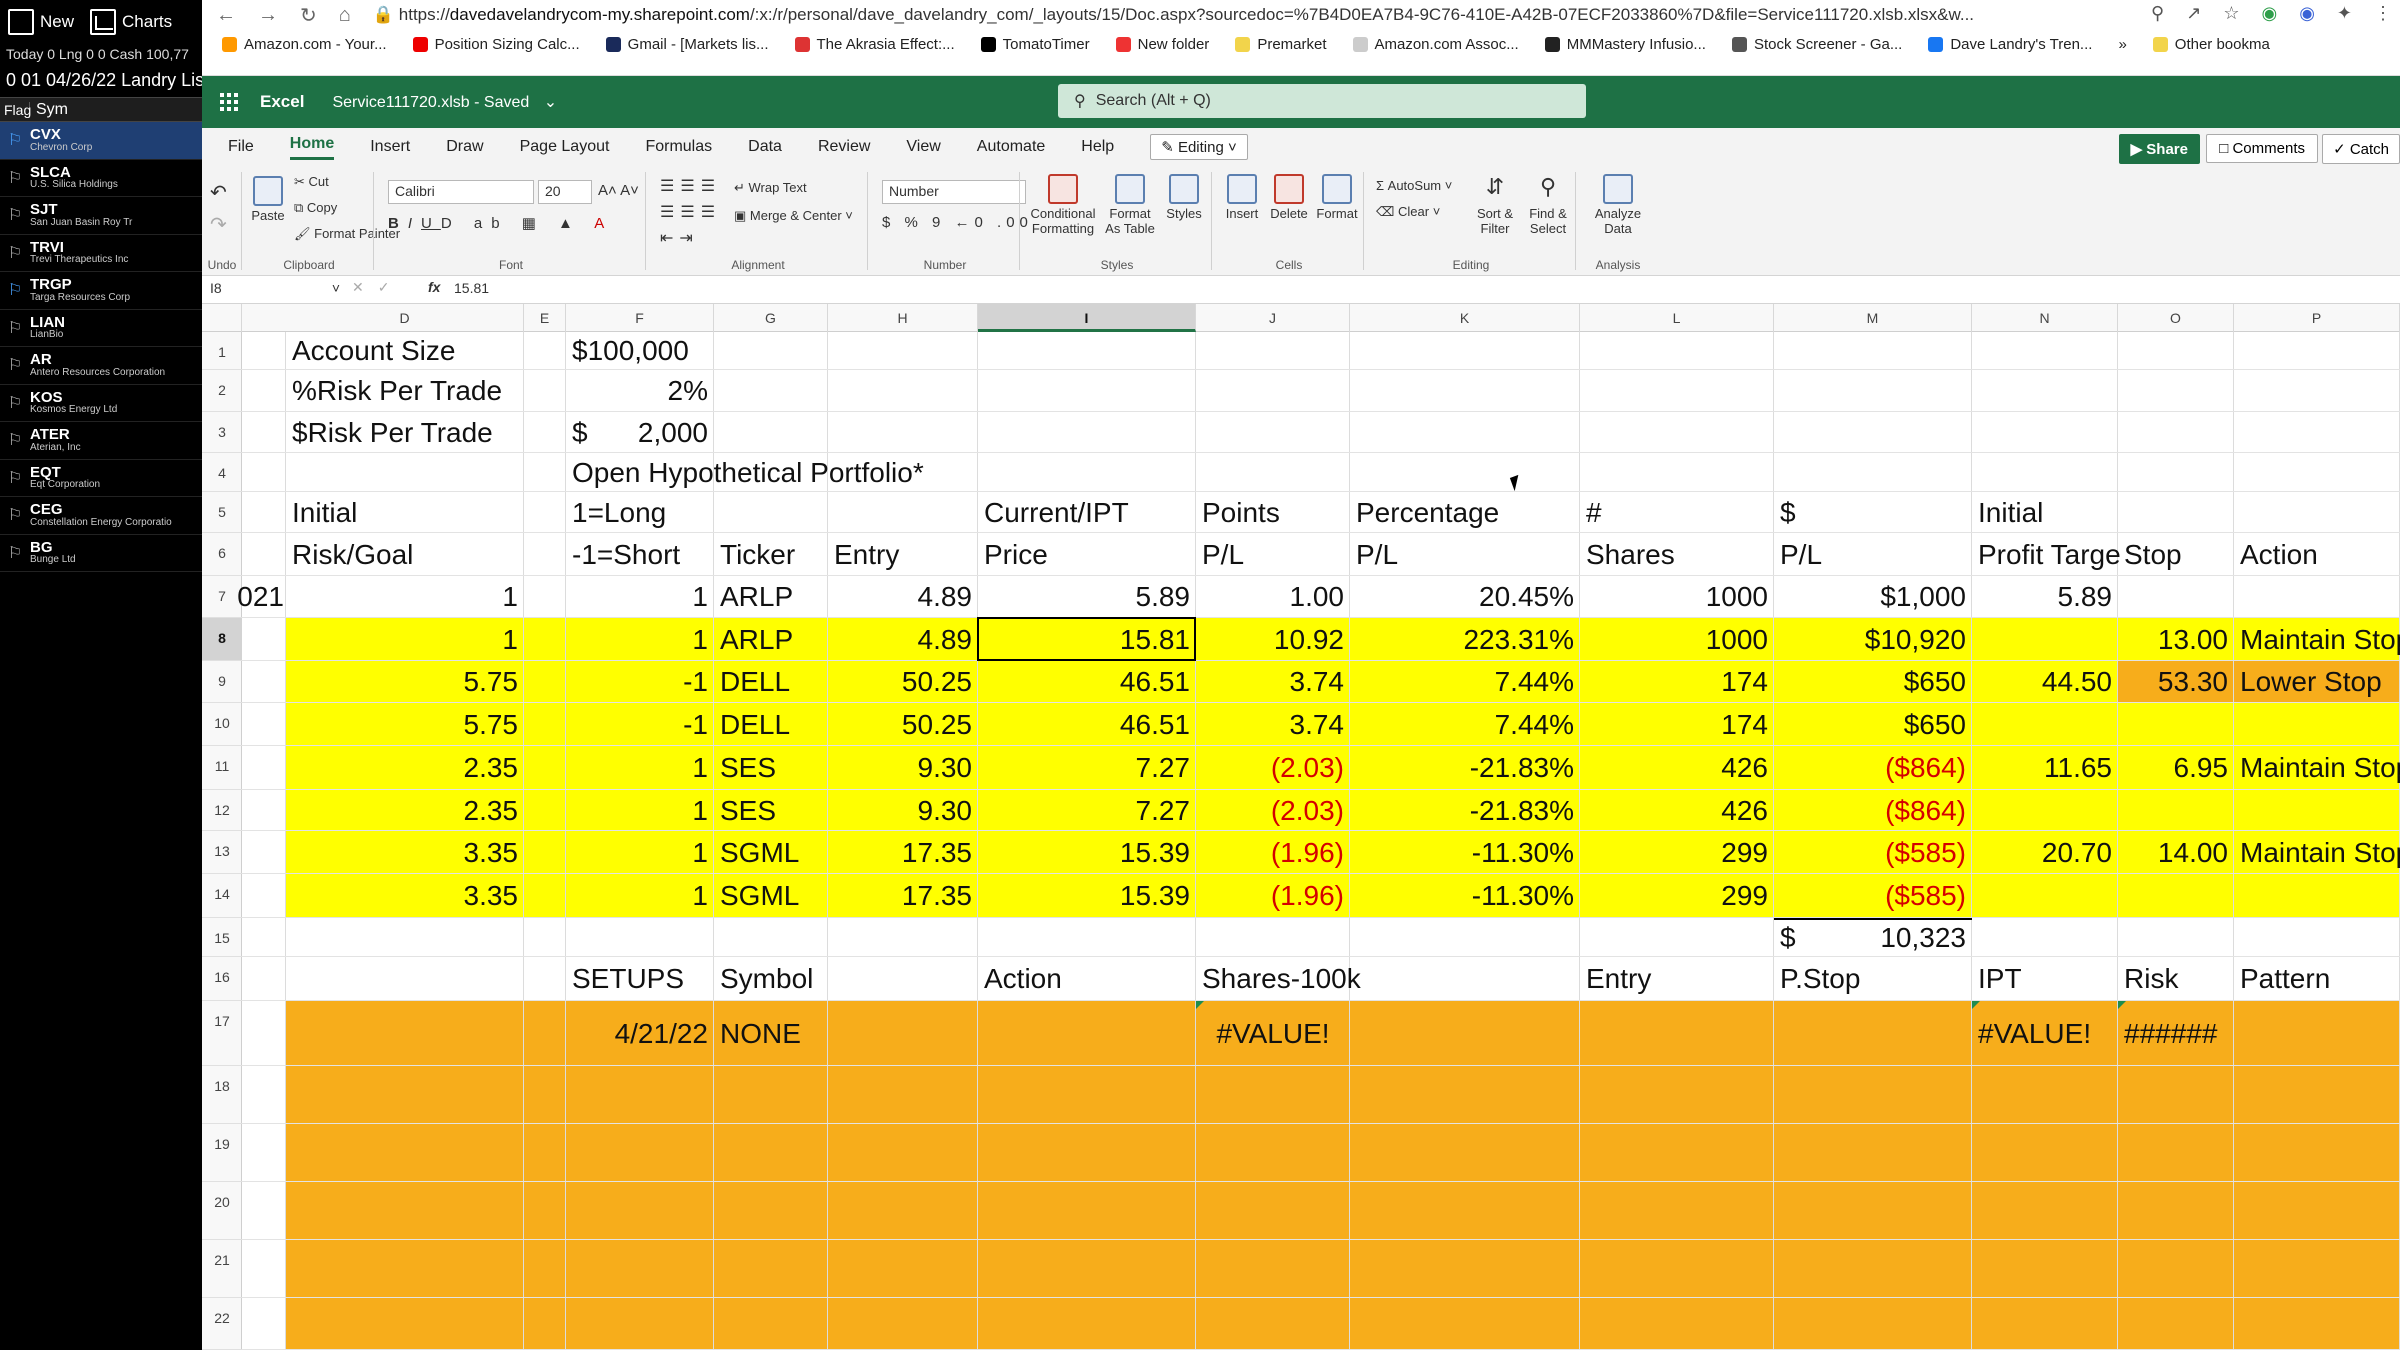 The width and height of the screenshot is (2400, 1350). What do you see at coordinates (308, 15) in the screenshot?
I see `reload-icon: ↻` at bounding box center [308, 15].